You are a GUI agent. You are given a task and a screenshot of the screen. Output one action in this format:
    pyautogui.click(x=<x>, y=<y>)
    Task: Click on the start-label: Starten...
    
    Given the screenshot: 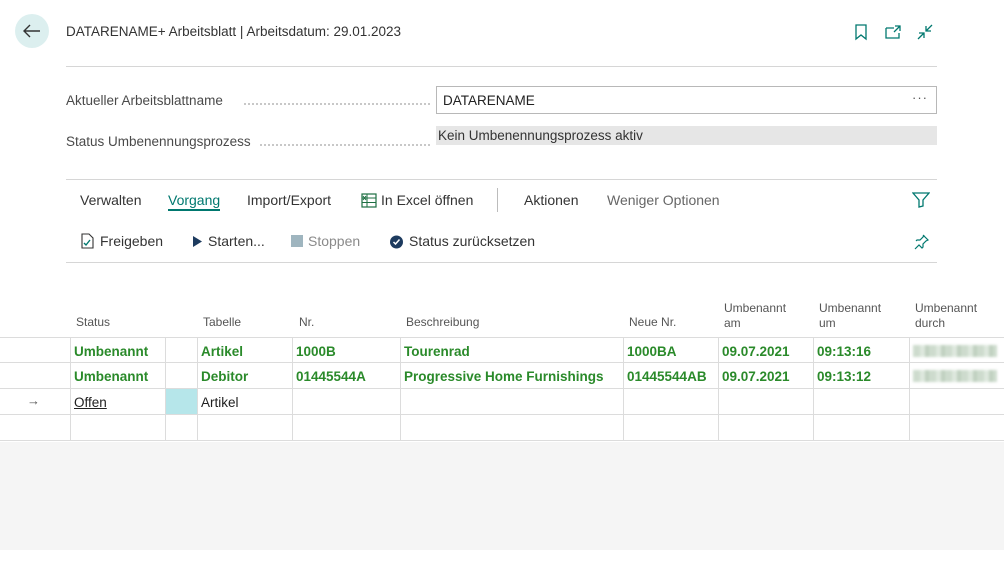 What is the action you would take?
    pyautogui.click(x=236, y=241)
    